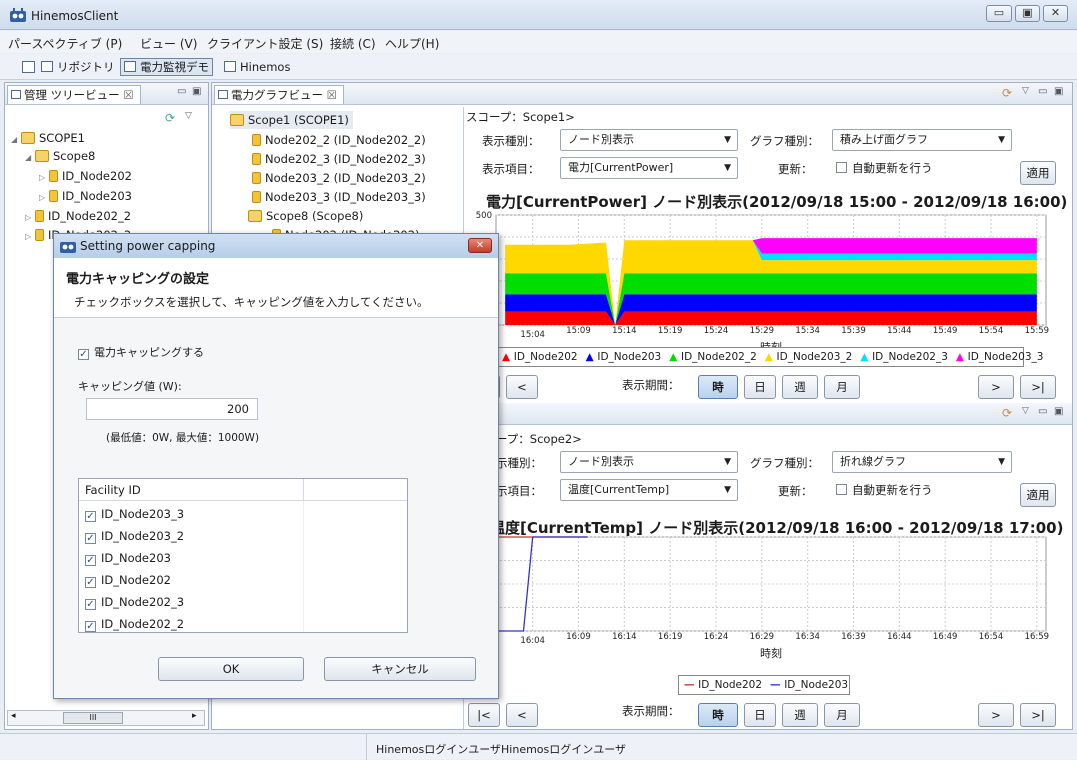  What do you see at coordinates (1055, 13) in the screenshot?
I see `close-window-button: ✕` at bounding box center [1055, 13].